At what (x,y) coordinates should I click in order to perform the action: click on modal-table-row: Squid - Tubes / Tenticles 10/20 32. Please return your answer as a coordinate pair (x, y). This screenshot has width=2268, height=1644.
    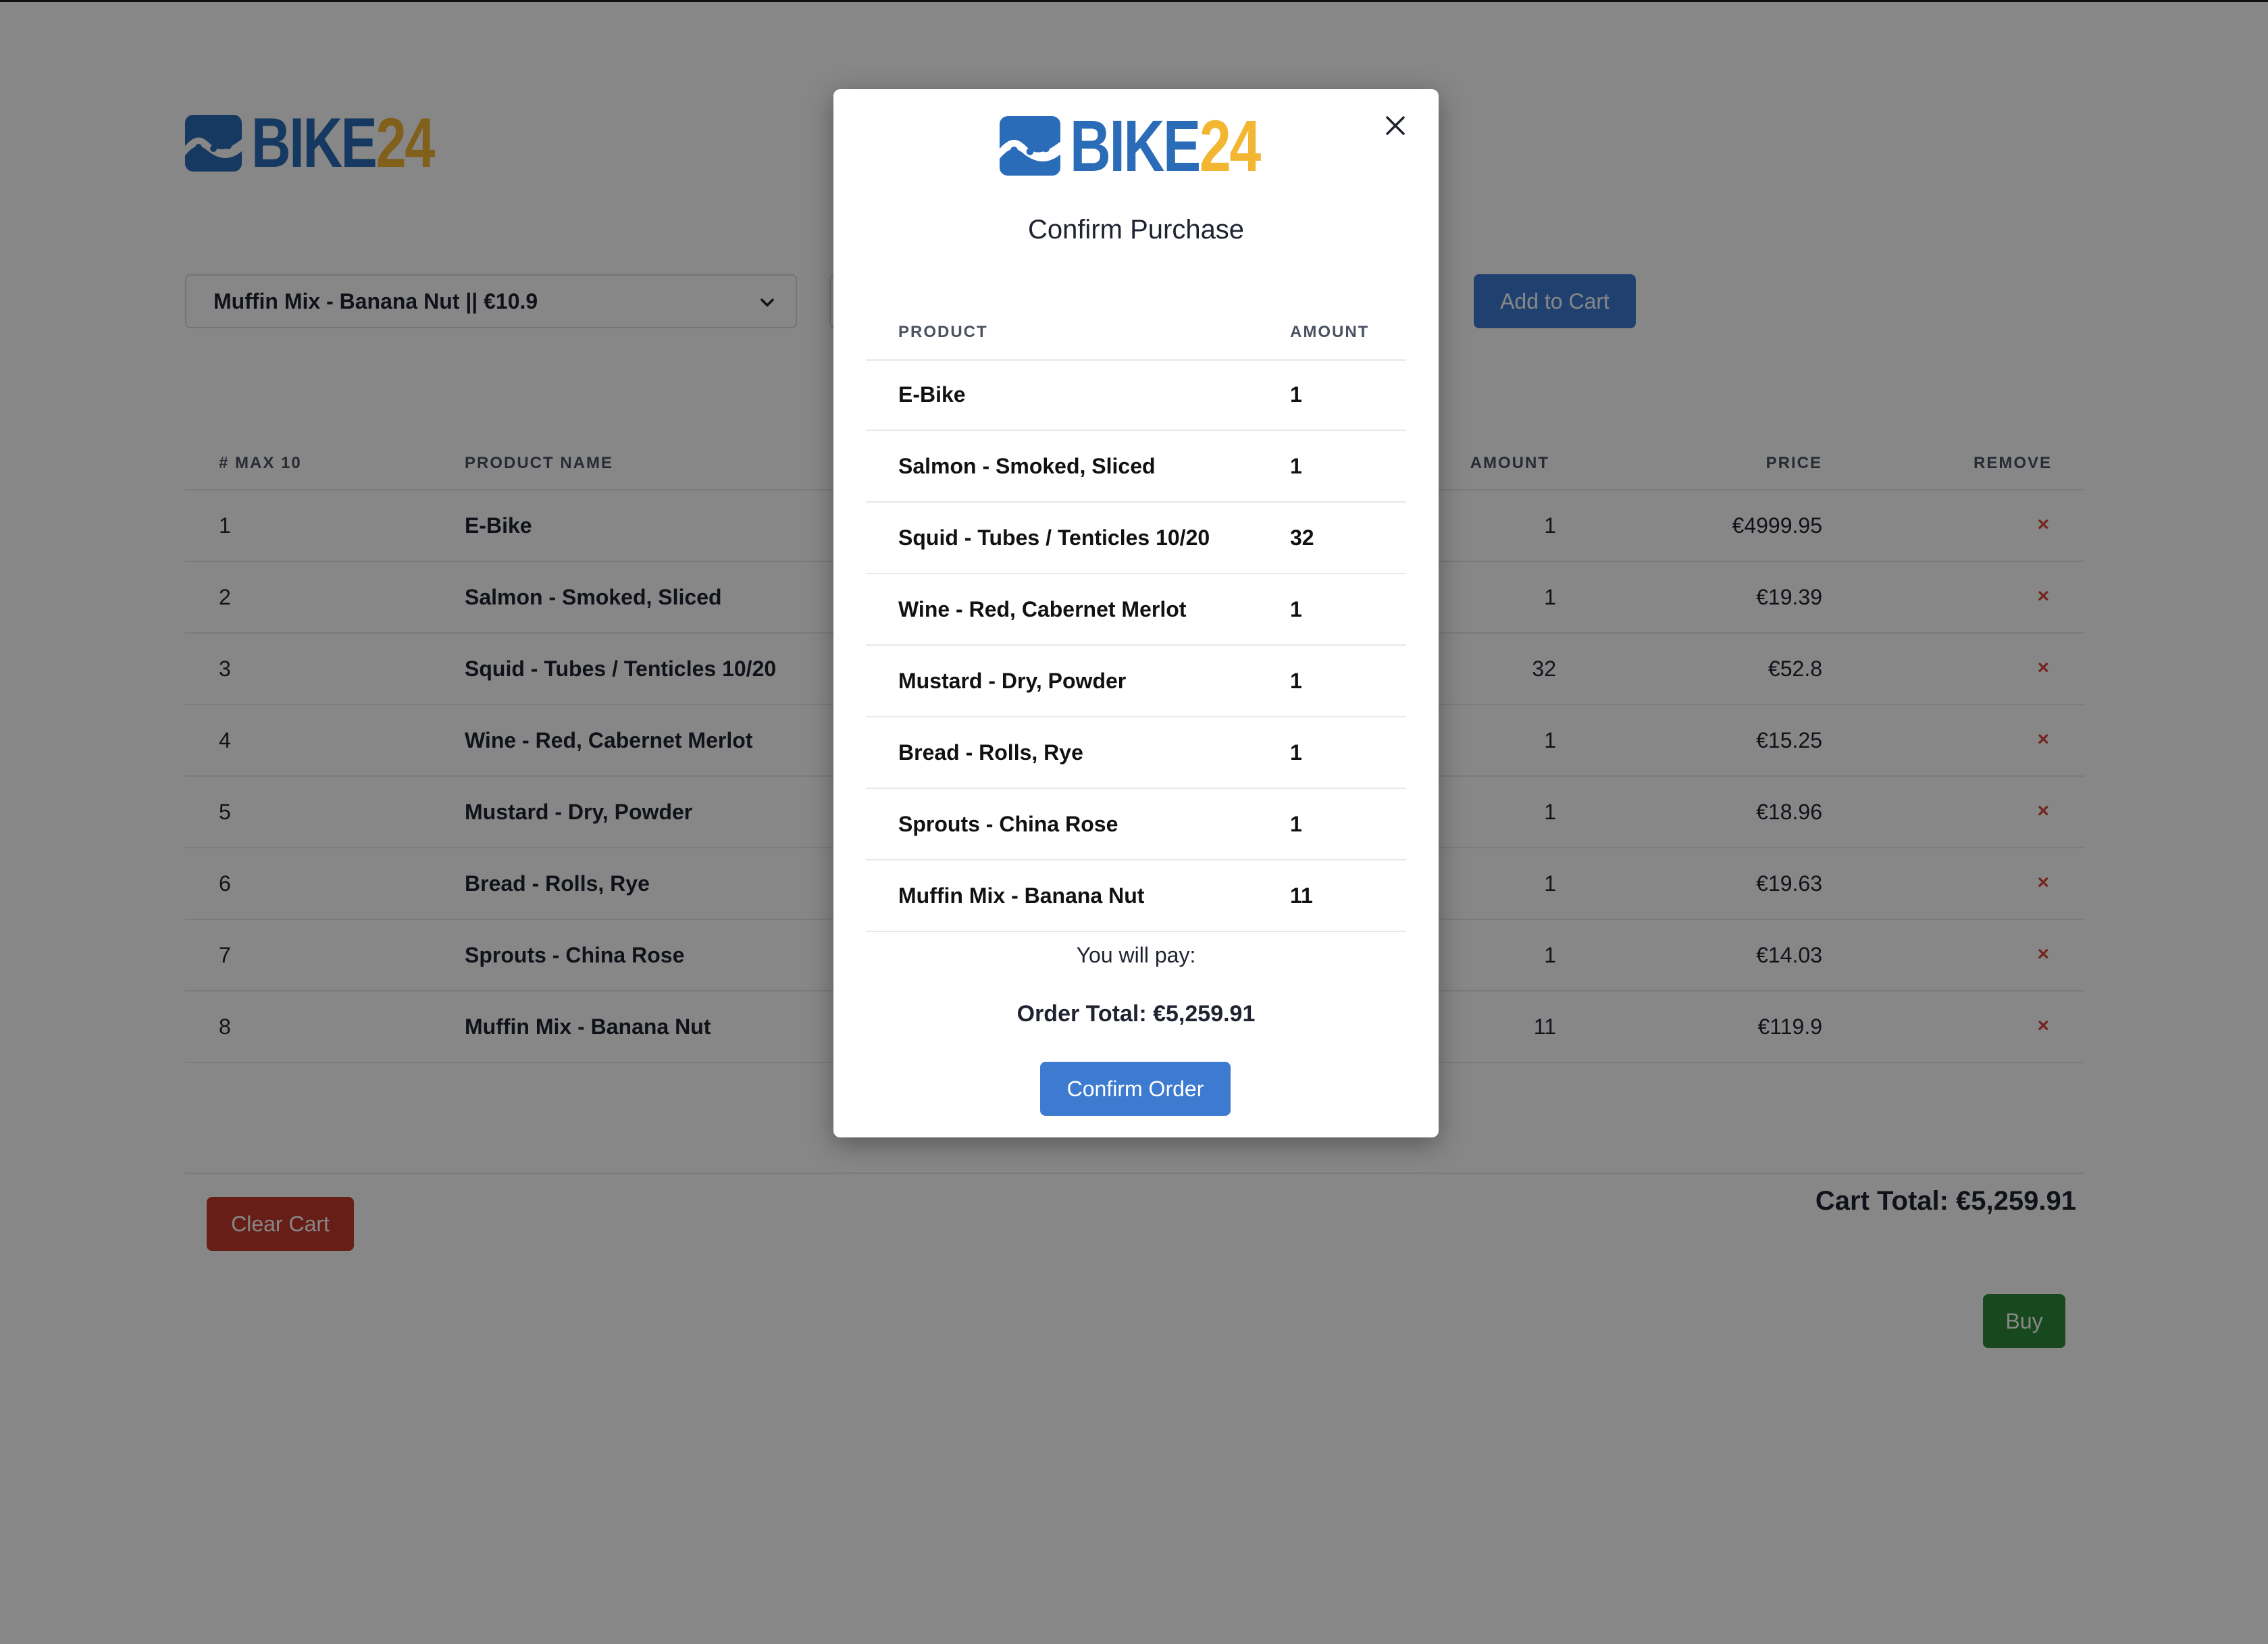
    Looking at the image, I should click on (1136, 538).